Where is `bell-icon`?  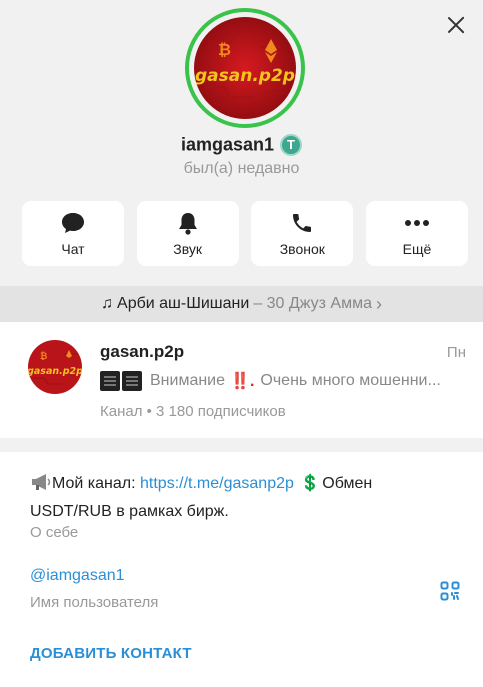
bell-icon is located at coordinates (188, 223).